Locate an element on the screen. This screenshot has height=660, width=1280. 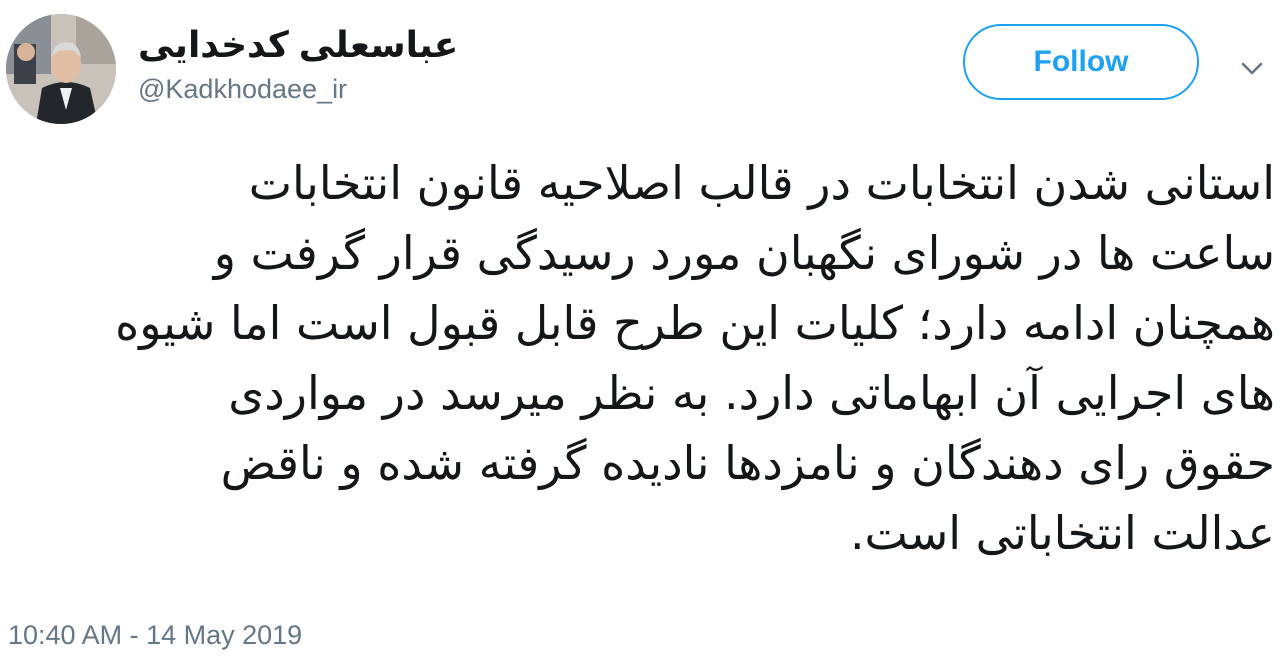
more-options-button is located at coordinates (1252, 69).